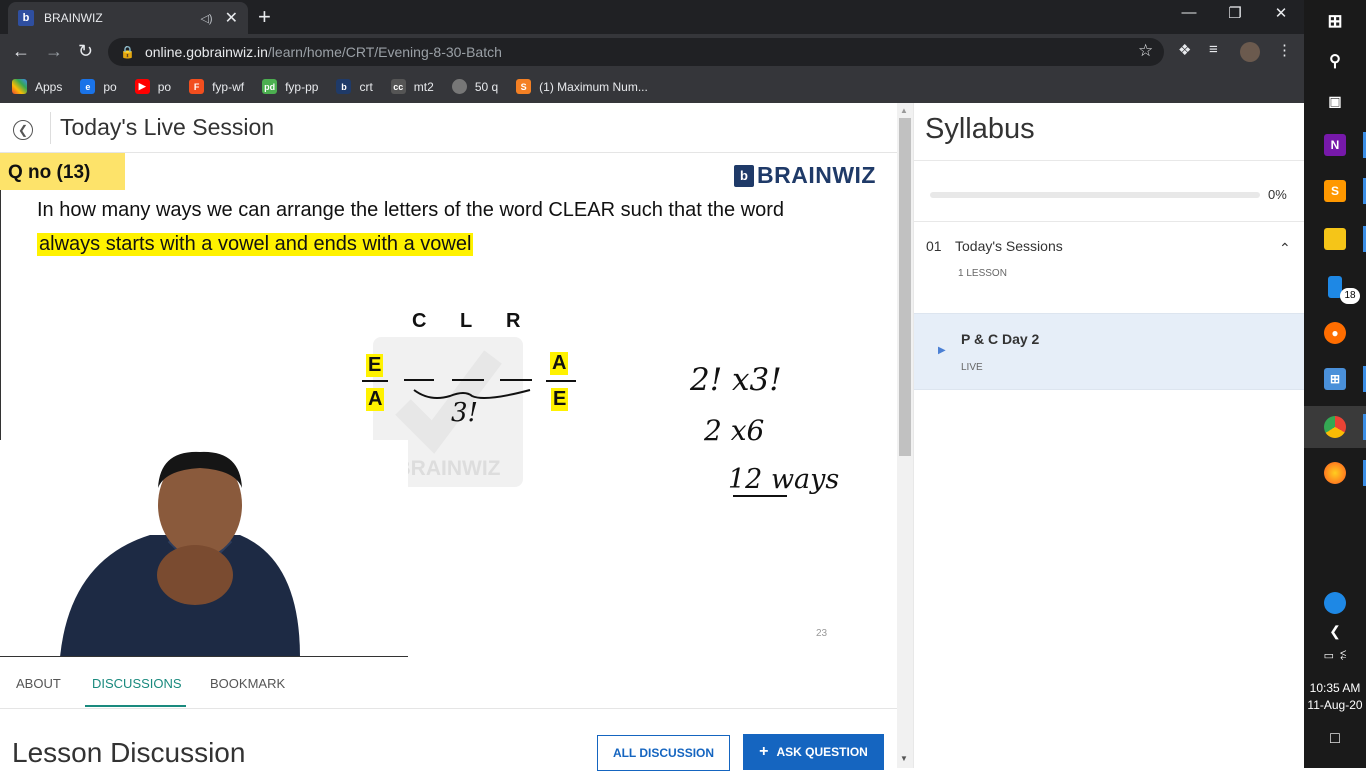 This screenshot has height=771, width=1366. Describe the element at coordinates (135, 706) in the screenshot. I see `active-tab-underline` at that location.